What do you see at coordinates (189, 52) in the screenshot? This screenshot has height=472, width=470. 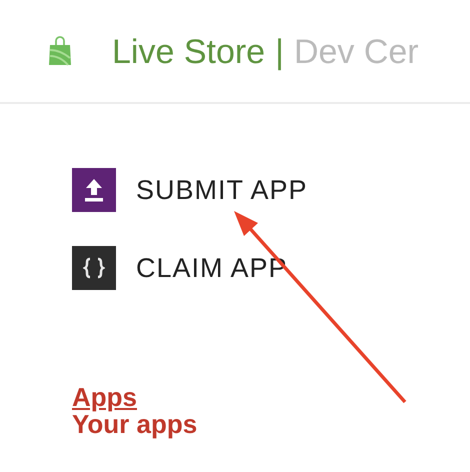 I see `brand-title: Live Store` at bounding box center [189, 52].